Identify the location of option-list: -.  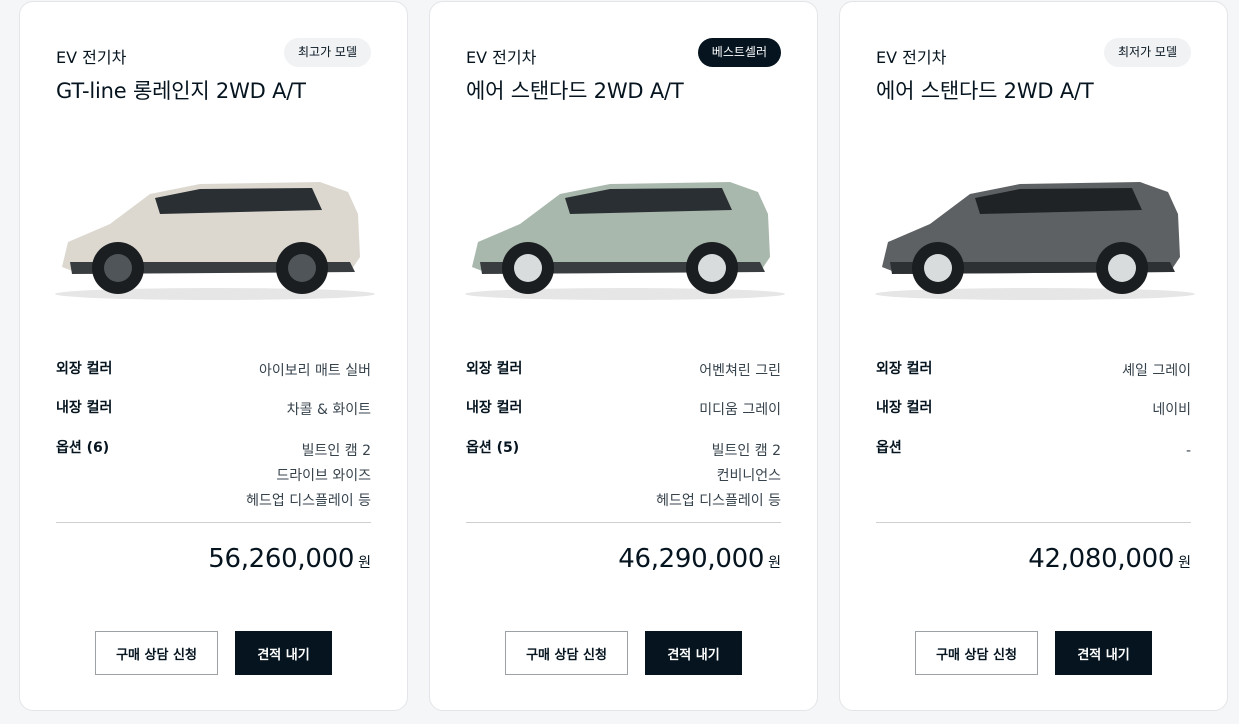
(1188, 451).